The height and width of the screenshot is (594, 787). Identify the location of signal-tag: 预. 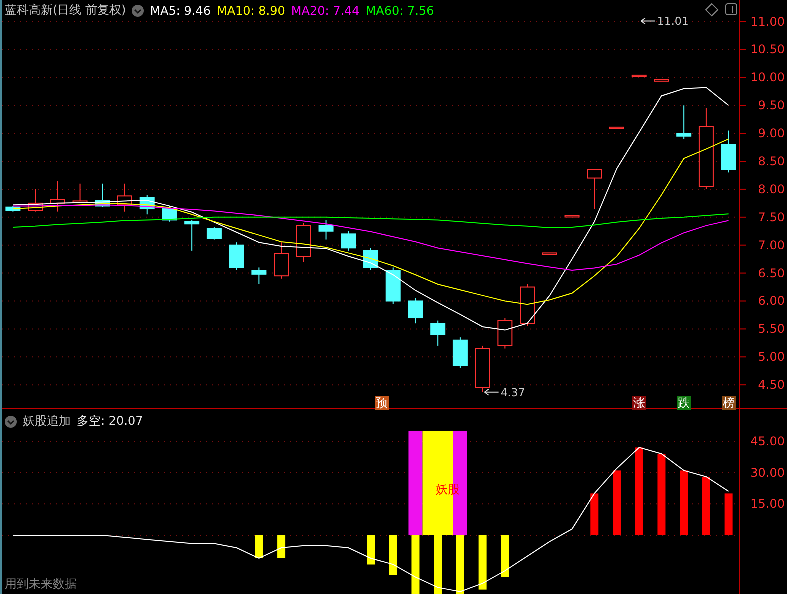
(382, 403).